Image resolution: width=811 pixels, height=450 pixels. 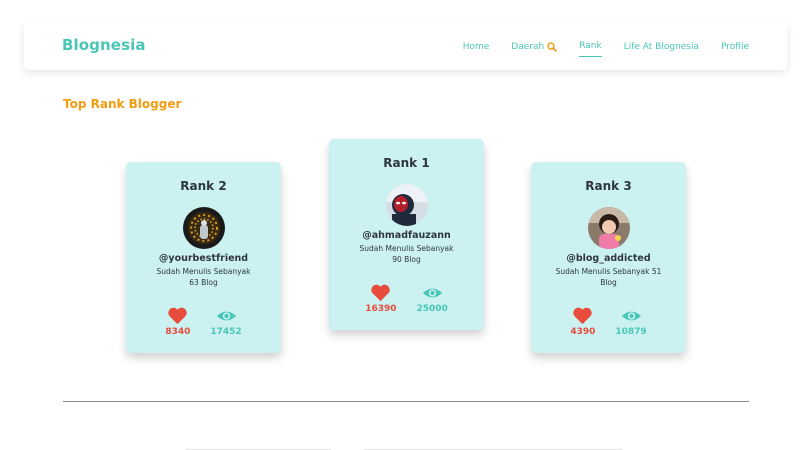 I want to click on nav-life-link: Life At Blognesia, so click(x=661, y=49).